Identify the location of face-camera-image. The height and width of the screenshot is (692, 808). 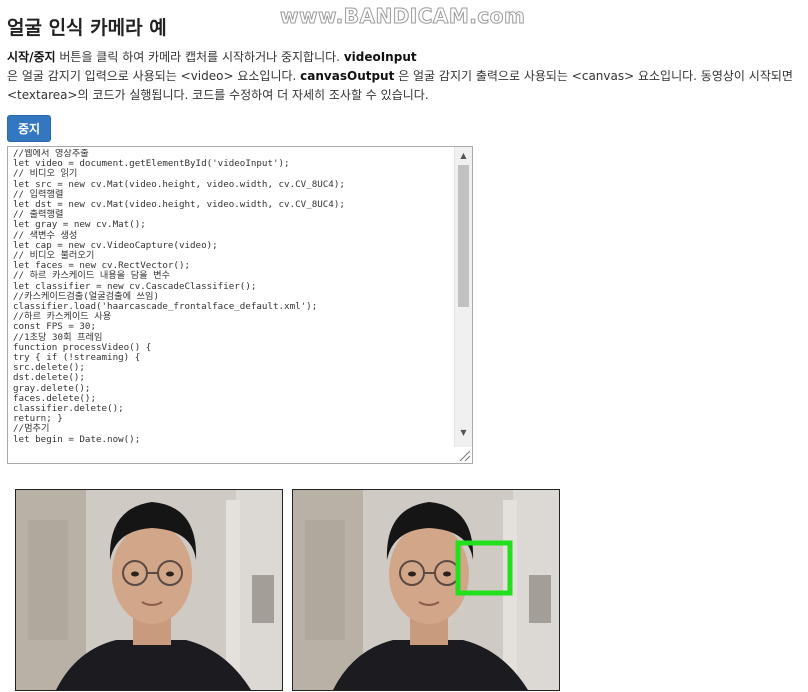
(149, 590).